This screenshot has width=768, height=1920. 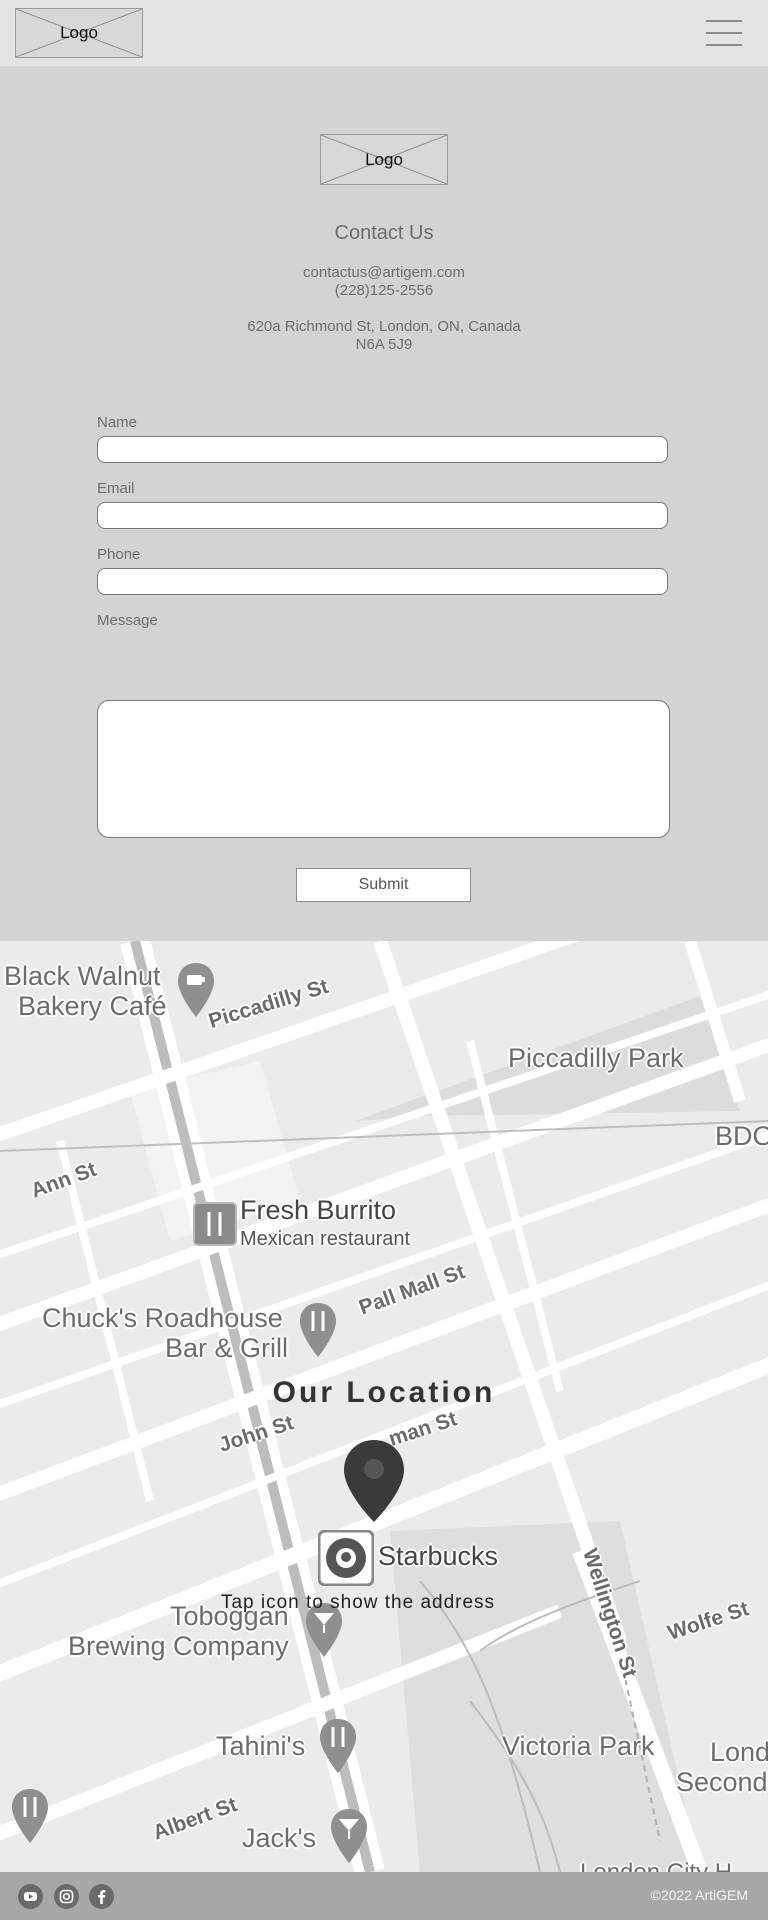 What do you see at coordinates (699, 1895) in the screenshot?
I see `copyright-text: ©2022 ArtiGEM` at bounding box center [699, 1895].